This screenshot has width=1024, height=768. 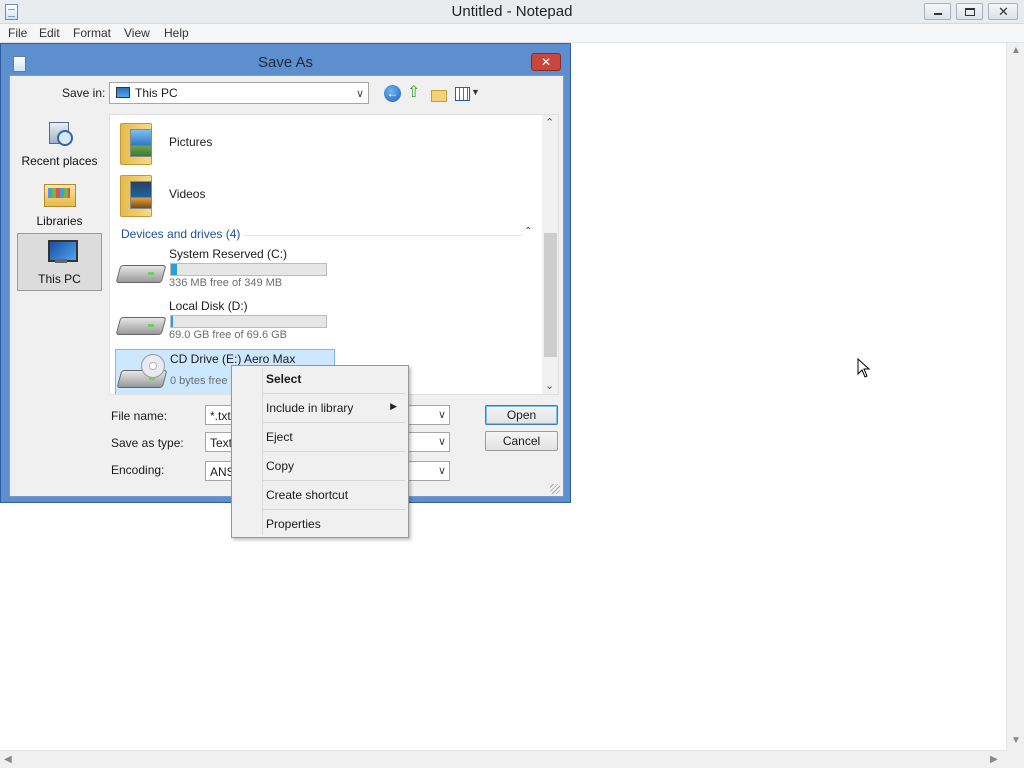 I want to click on menu-item-eject: Eject, so click(x=320, y=437).